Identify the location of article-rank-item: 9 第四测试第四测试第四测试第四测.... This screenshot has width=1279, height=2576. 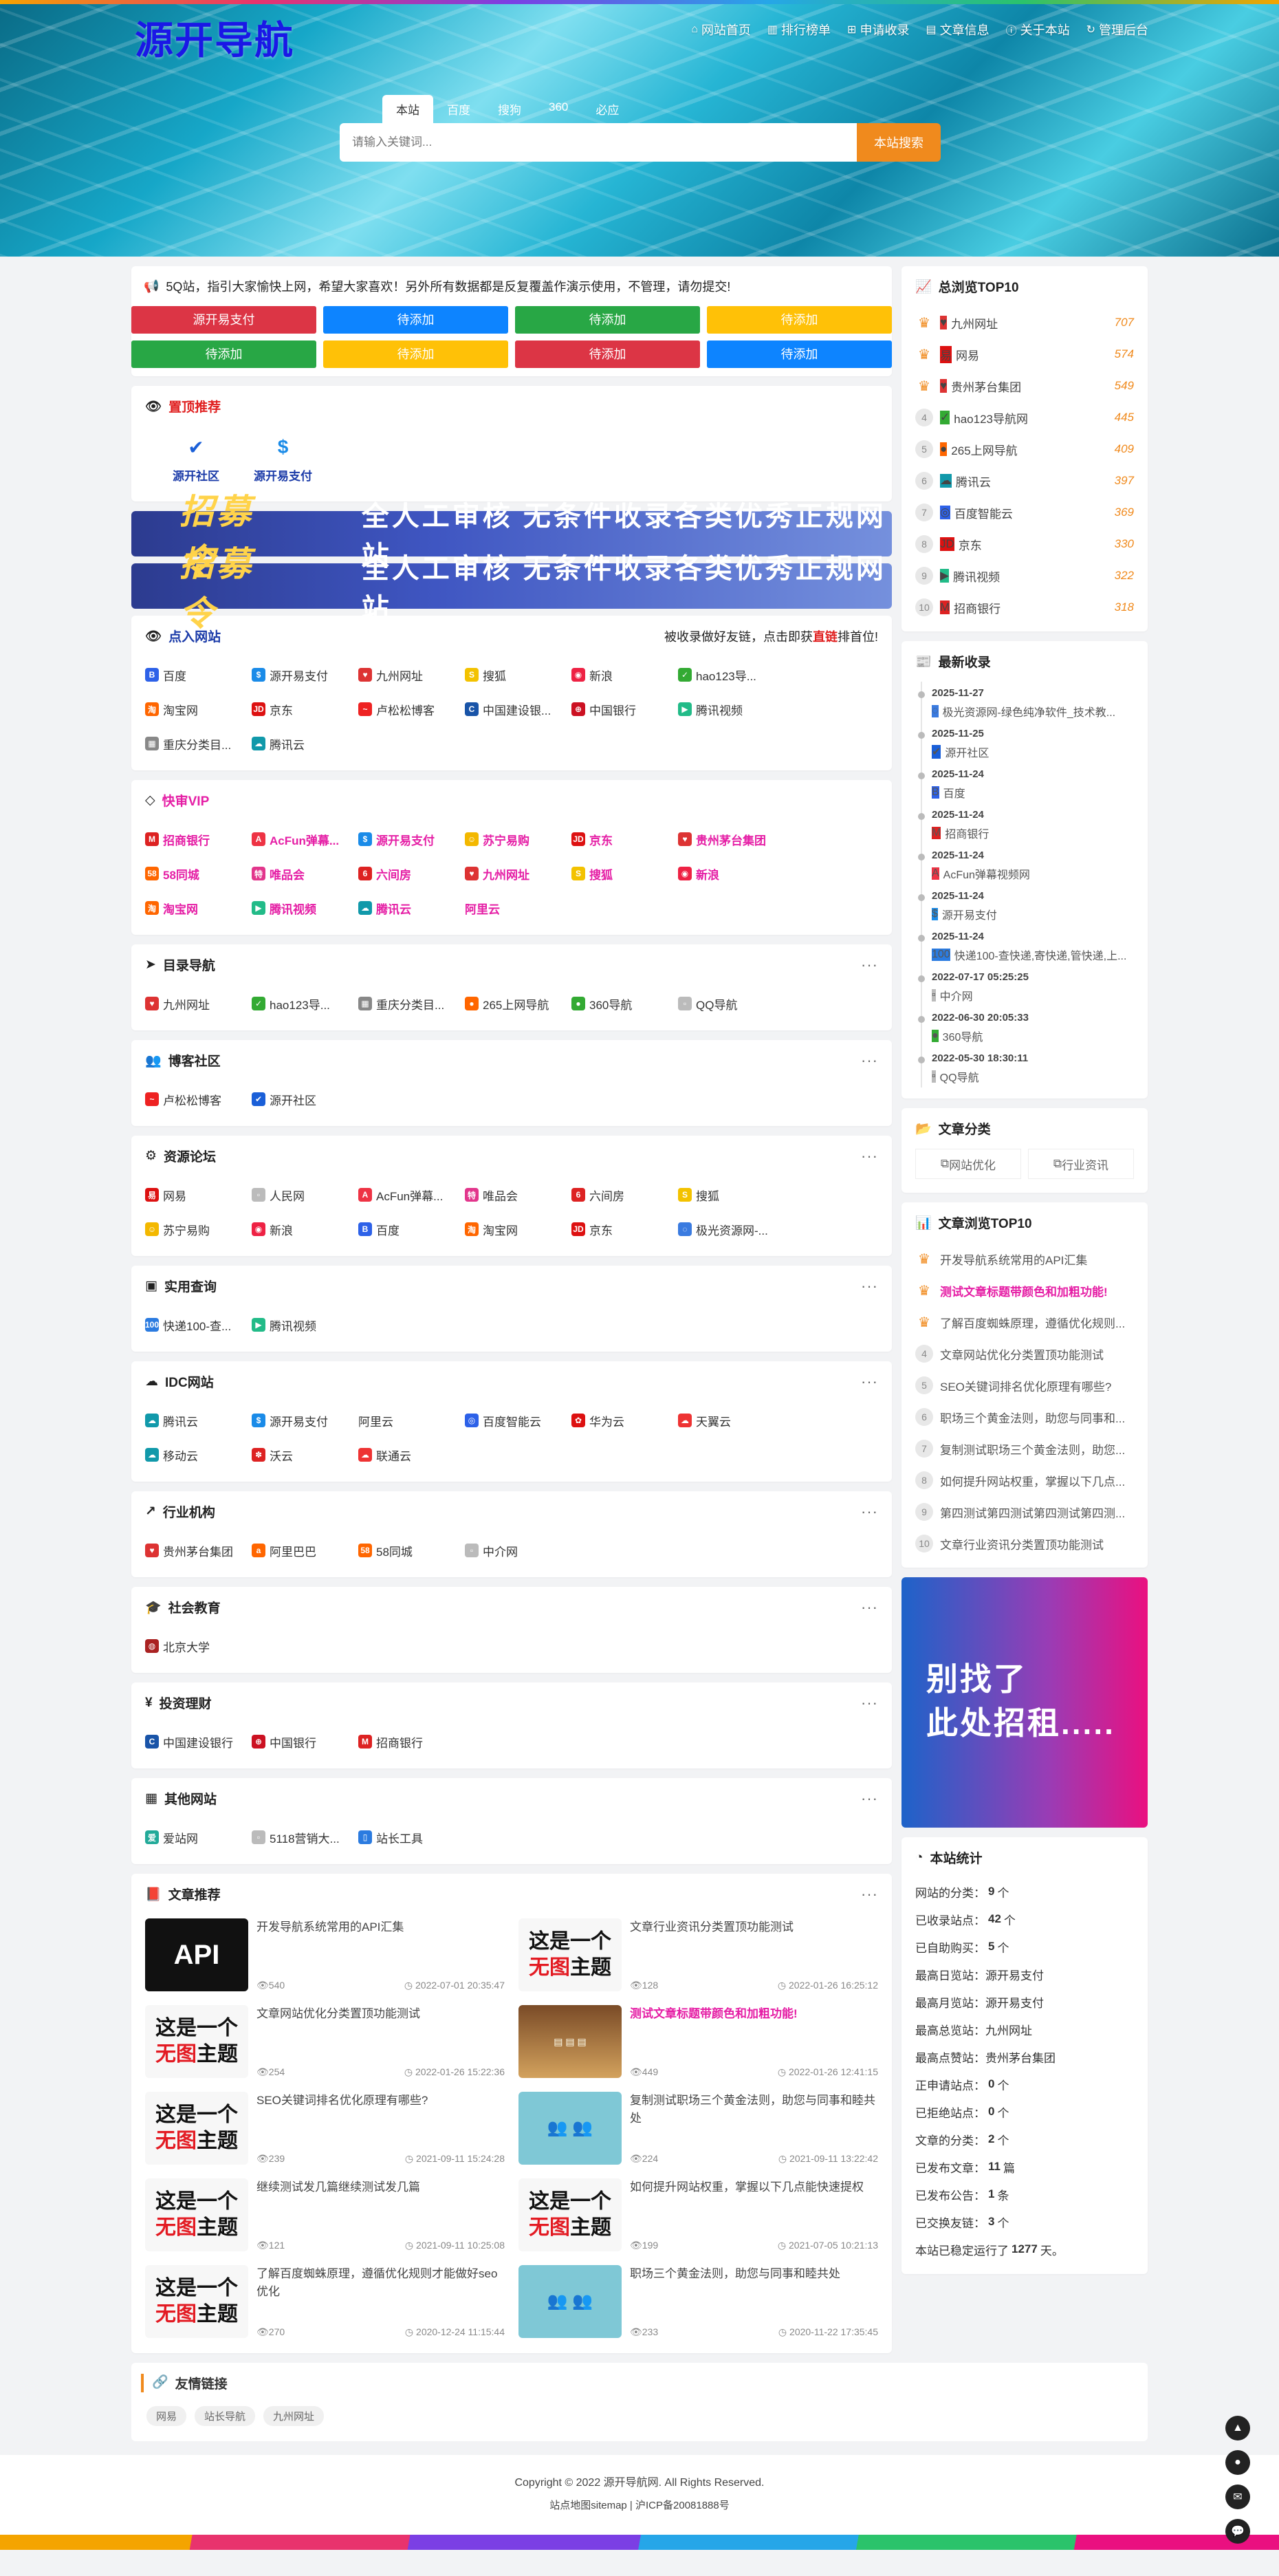
(1024, 1512).